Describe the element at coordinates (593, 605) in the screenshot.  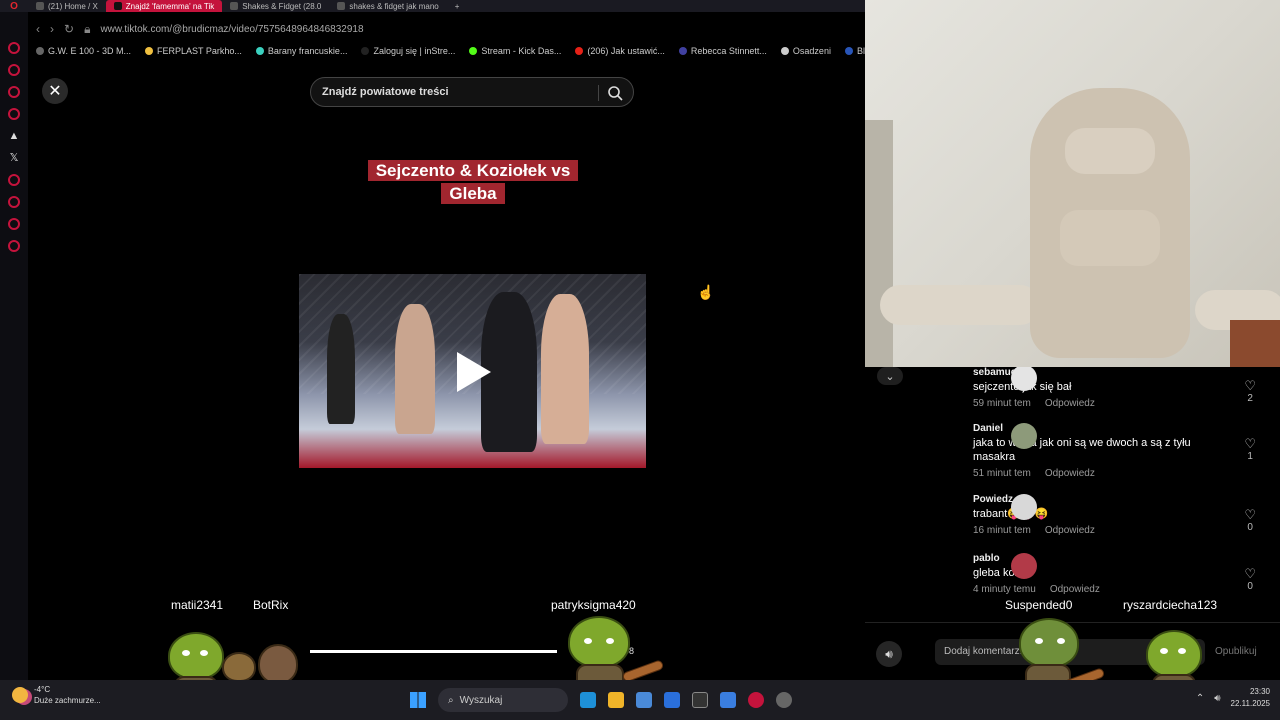
I see `viewer-name: patryksigma420` at that location.